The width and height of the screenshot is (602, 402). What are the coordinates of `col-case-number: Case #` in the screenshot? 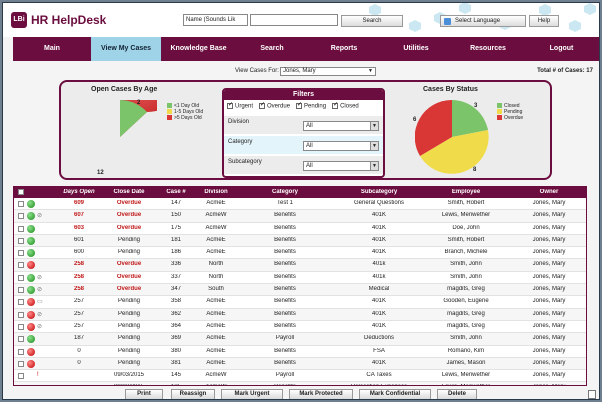 It's located at (176, 192).